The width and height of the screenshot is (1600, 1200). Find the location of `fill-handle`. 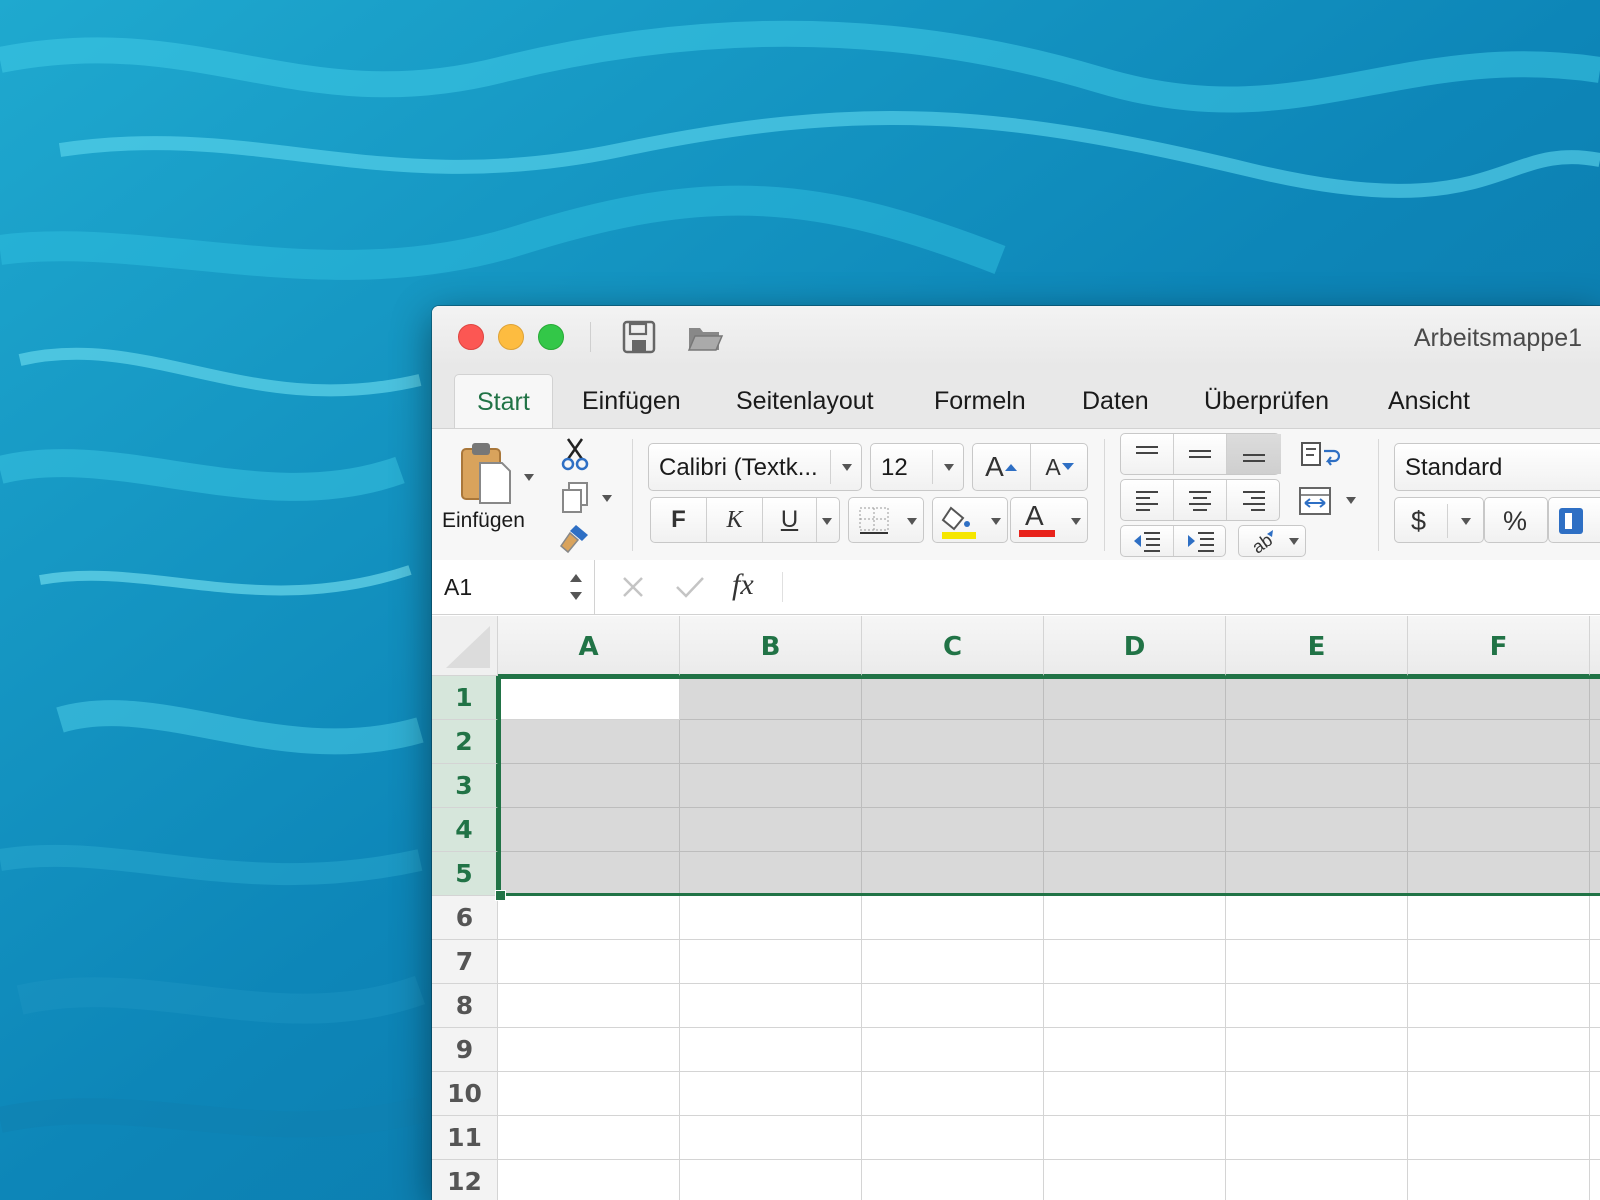

fill-handle is located at coordinates (500, 895).